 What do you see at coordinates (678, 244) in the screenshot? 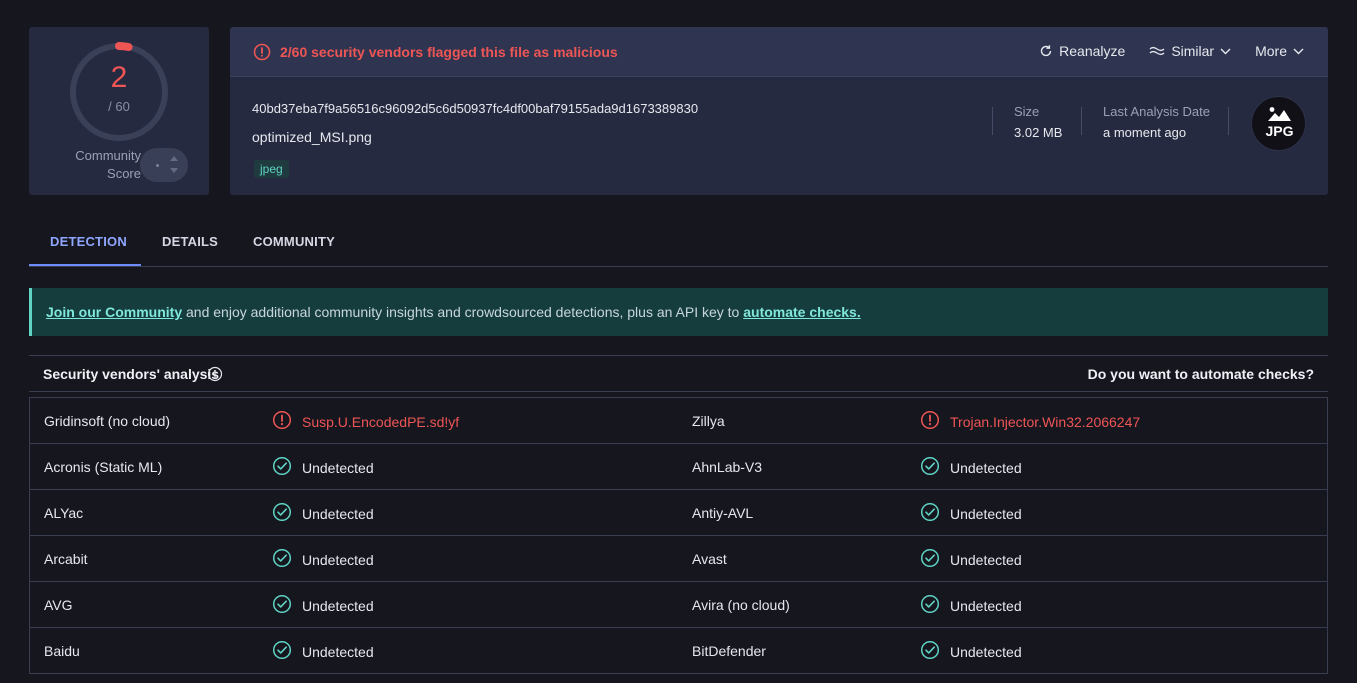
I see `tab-bar: DETECTION DETAILS COMMUNITY` at bounding box center [678, 244].